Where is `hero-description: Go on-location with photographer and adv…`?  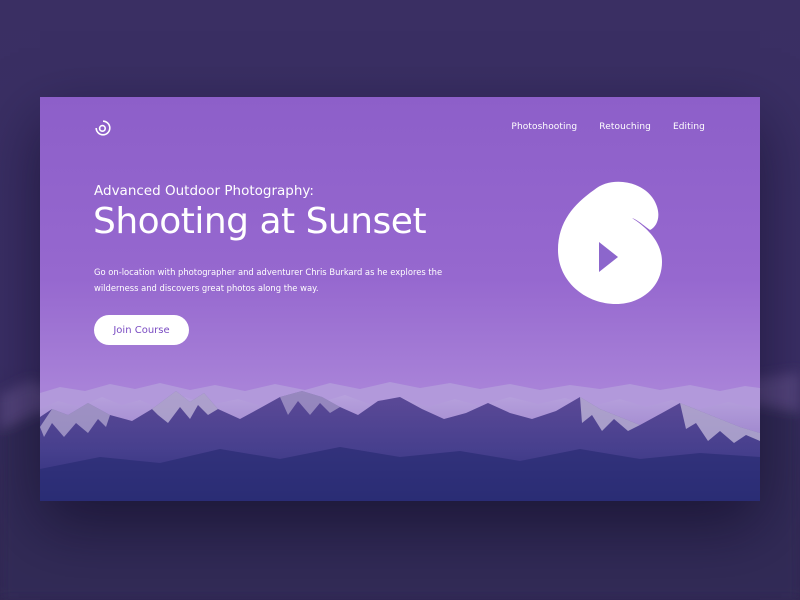
hero-description: Go on-location with photographer and adv… is located at coordinates (268, 280).